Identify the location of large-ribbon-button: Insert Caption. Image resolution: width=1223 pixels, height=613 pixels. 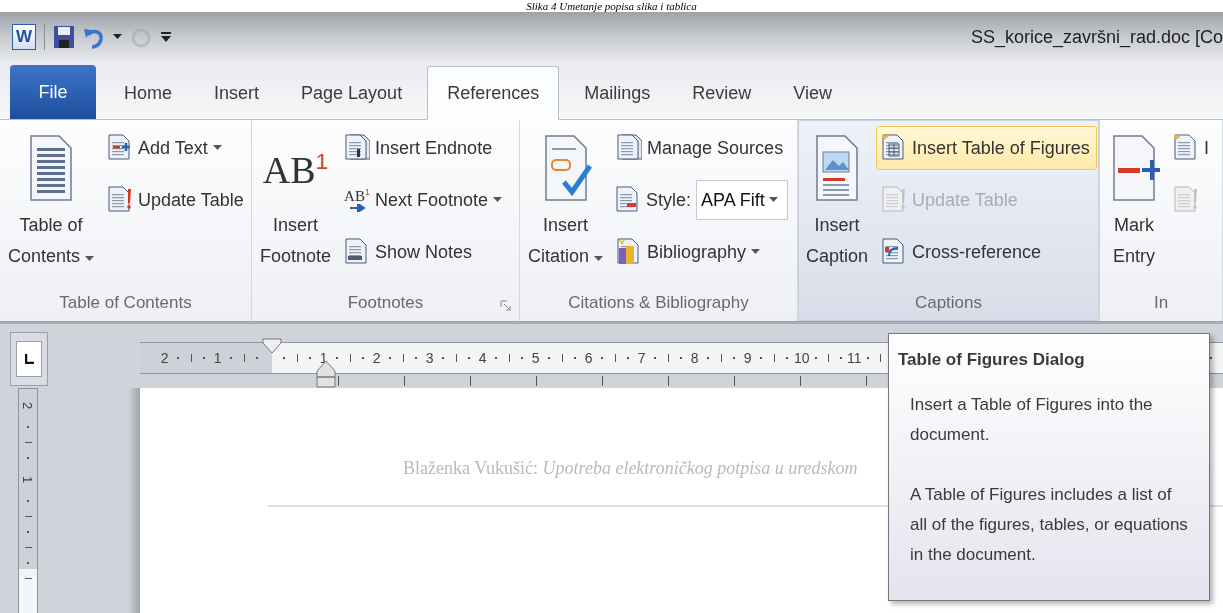
(837, 204).